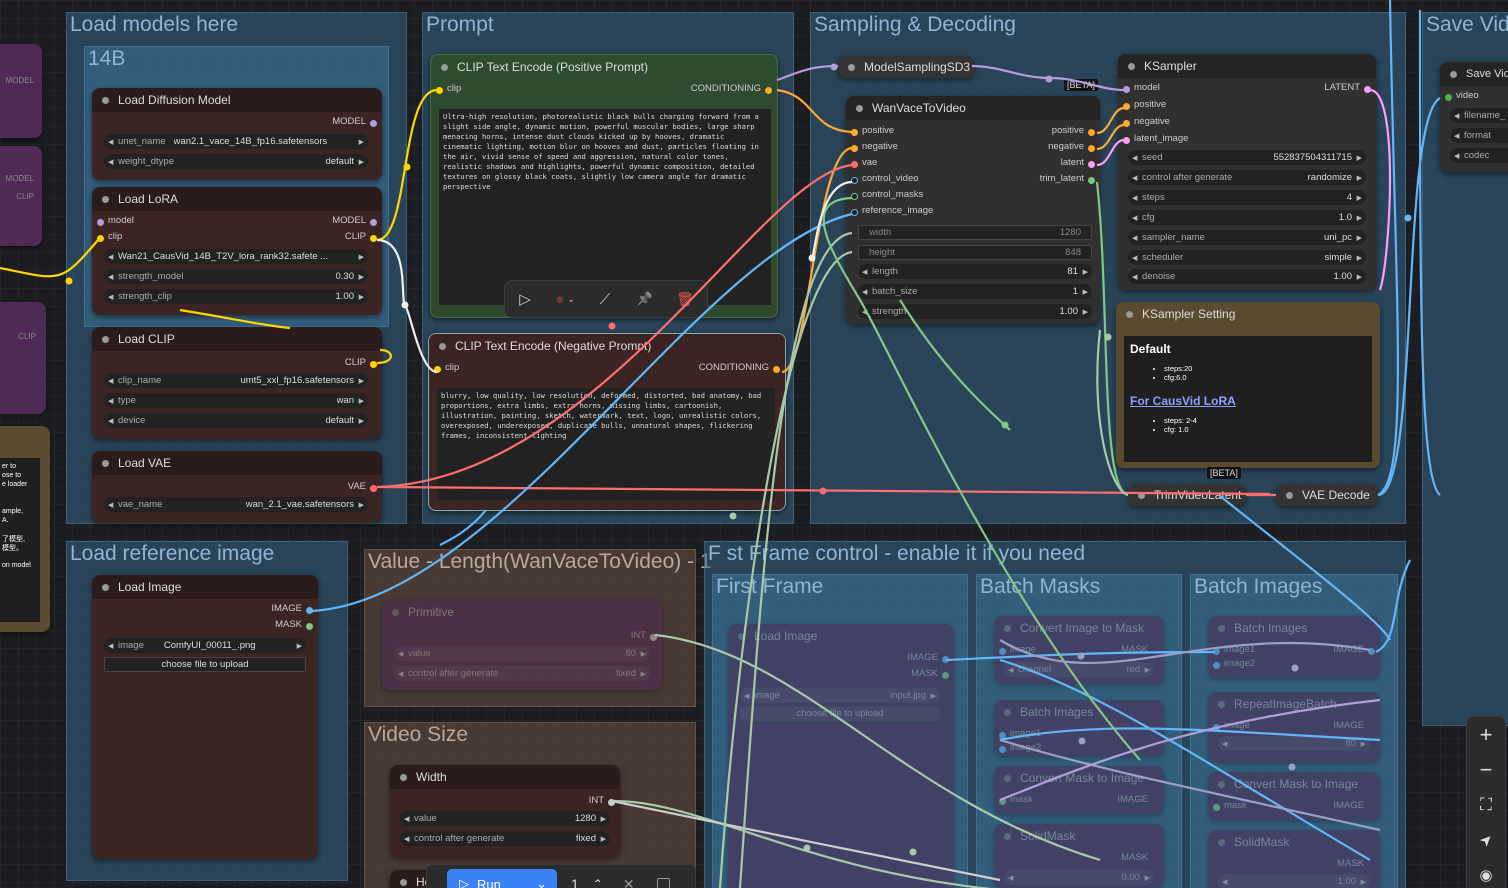  I want to click on zoom-in-button: +, so click(1486, 734).